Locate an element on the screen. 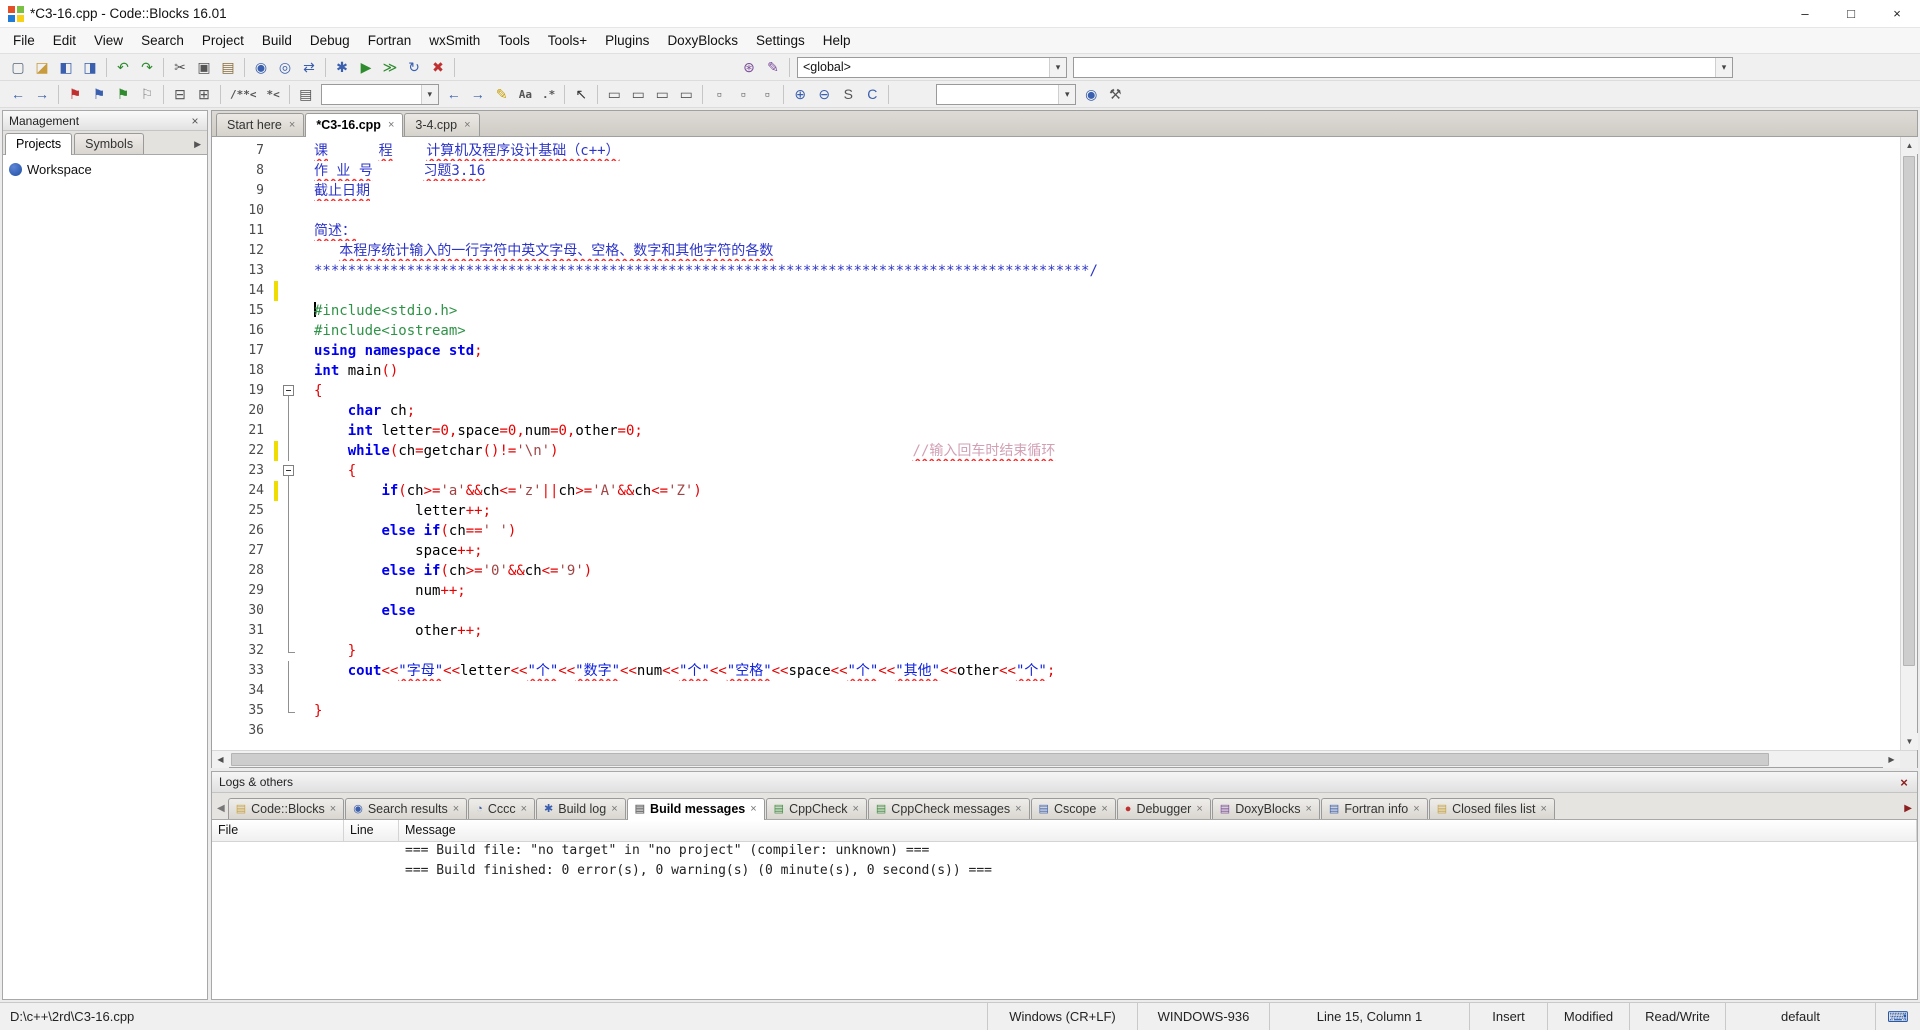  new-file-button: ▢ is located at coordinates (18, 67).